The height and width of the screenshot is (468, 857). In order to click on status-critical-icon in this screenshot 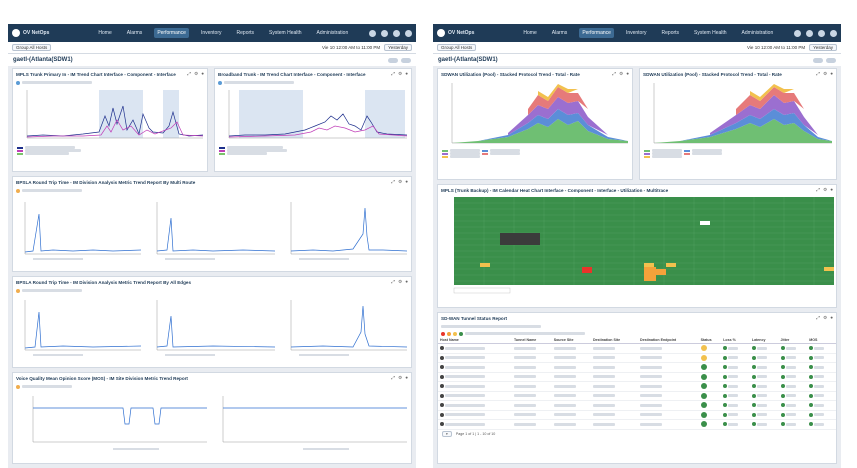, I will do `click(443, 333)`.